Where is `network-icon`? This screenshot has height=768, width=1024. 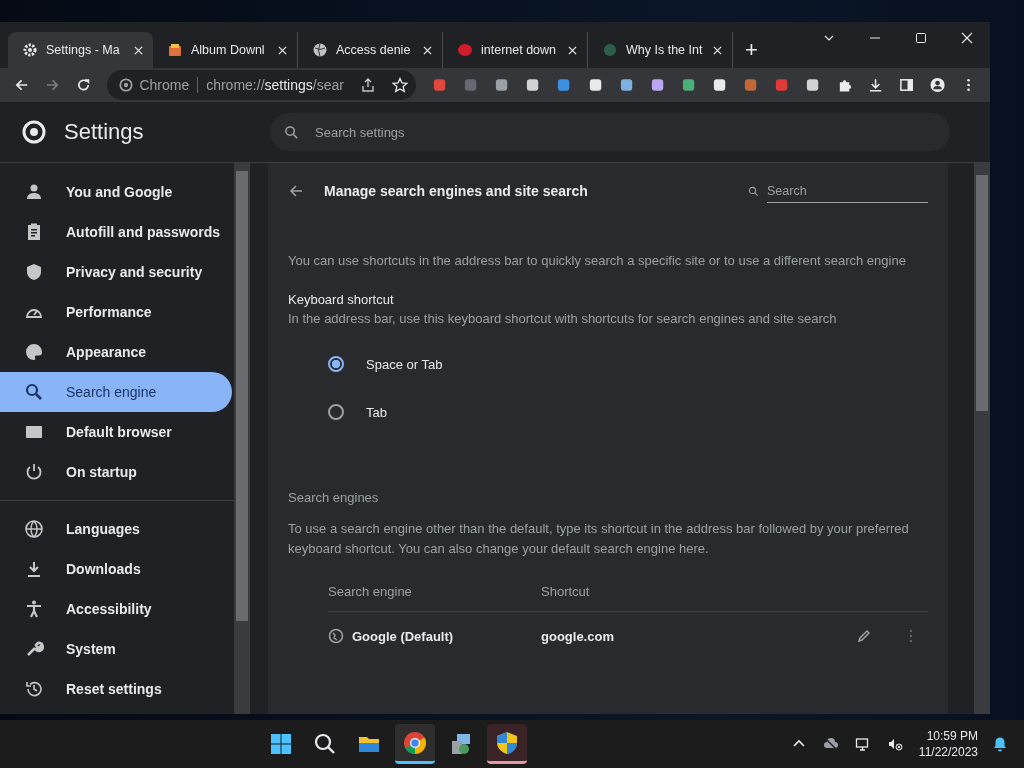 network-icon is located at coordinates (862, 744).